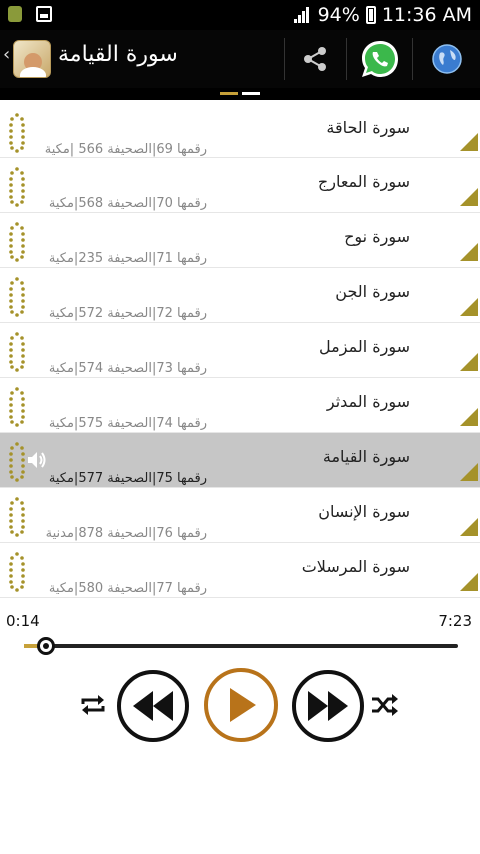 This screenshot has height=854, width=480. What do you see at coordinates (368, 127) in the screenshot?
I see `surah-title: سورة الحاقة` at bounding box center [368, 127].